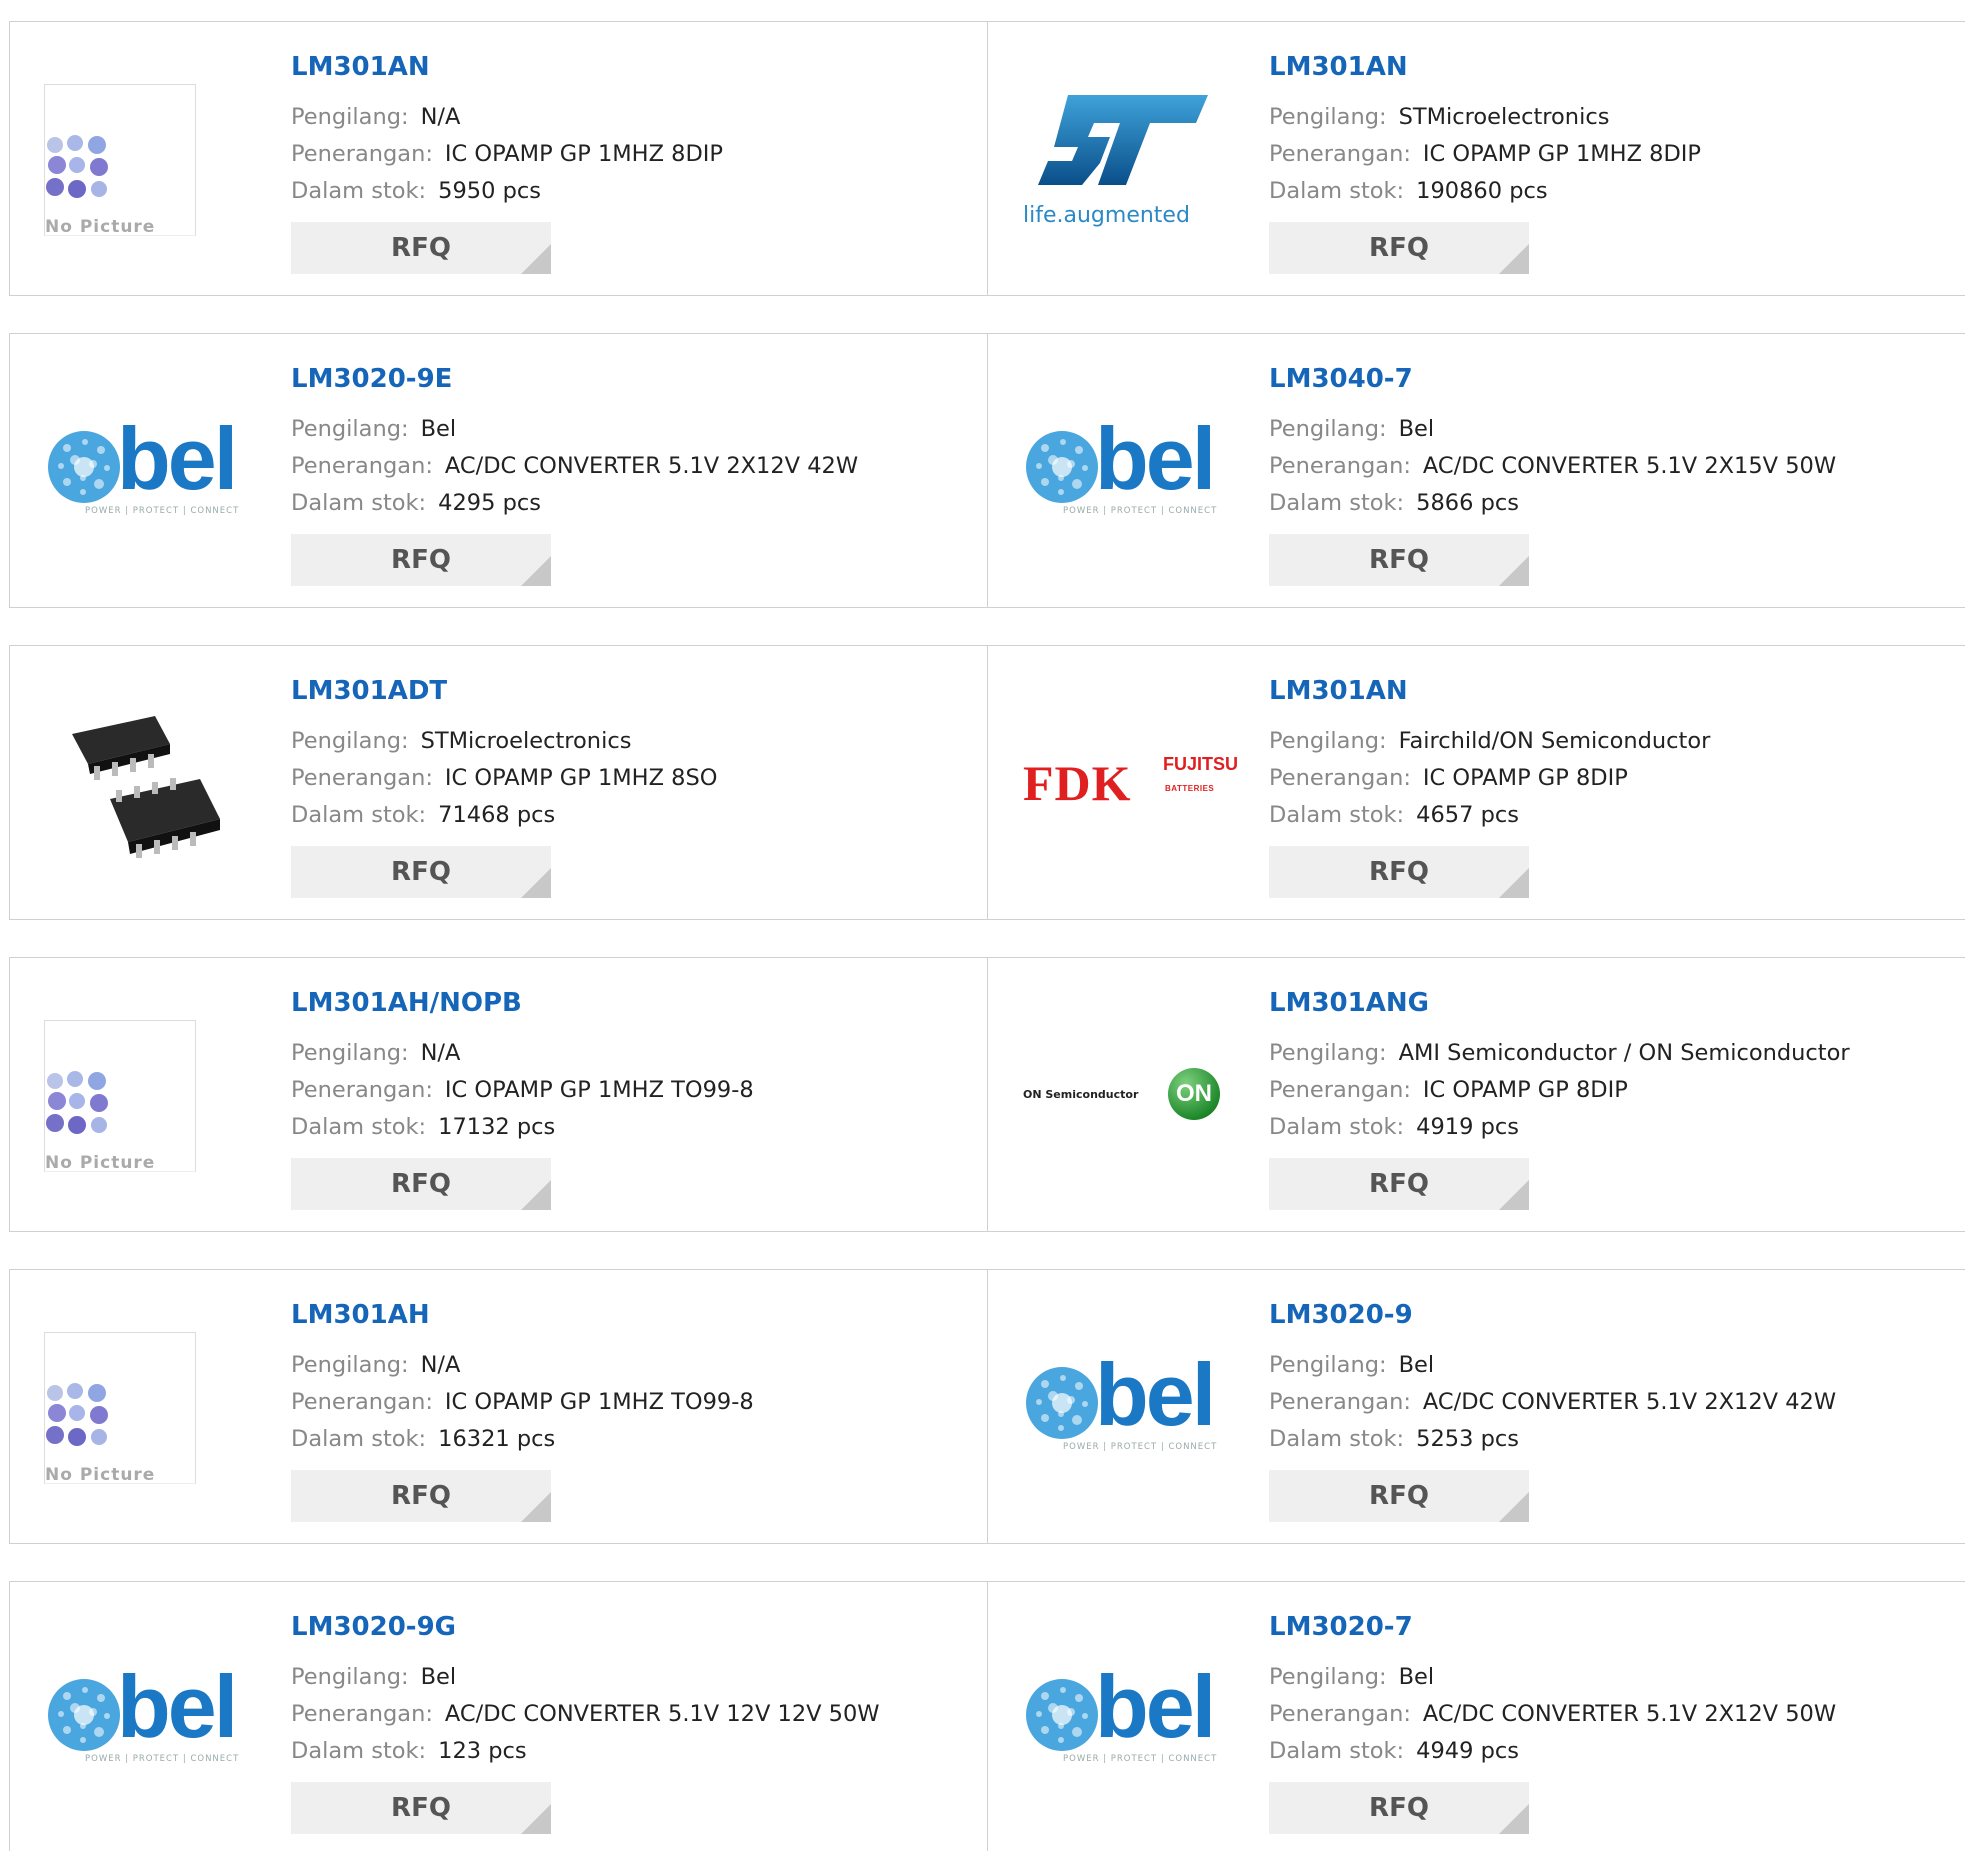  What do you see at coordinates (1077, 783) in the screenshot?
I see `fdk-wordmark: FDK` at bounding box center [1077, 783].